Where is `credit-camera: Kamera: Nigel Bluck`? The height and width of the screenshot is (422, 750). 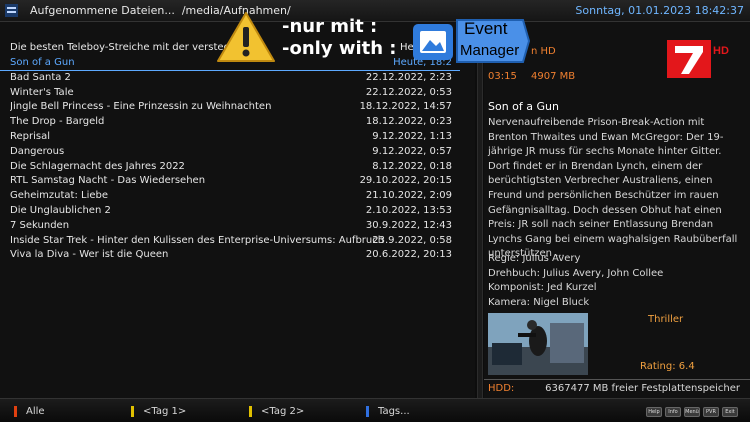 credit-camera: Kamera: Nigel Bluck is located at coordinates (539, 302).